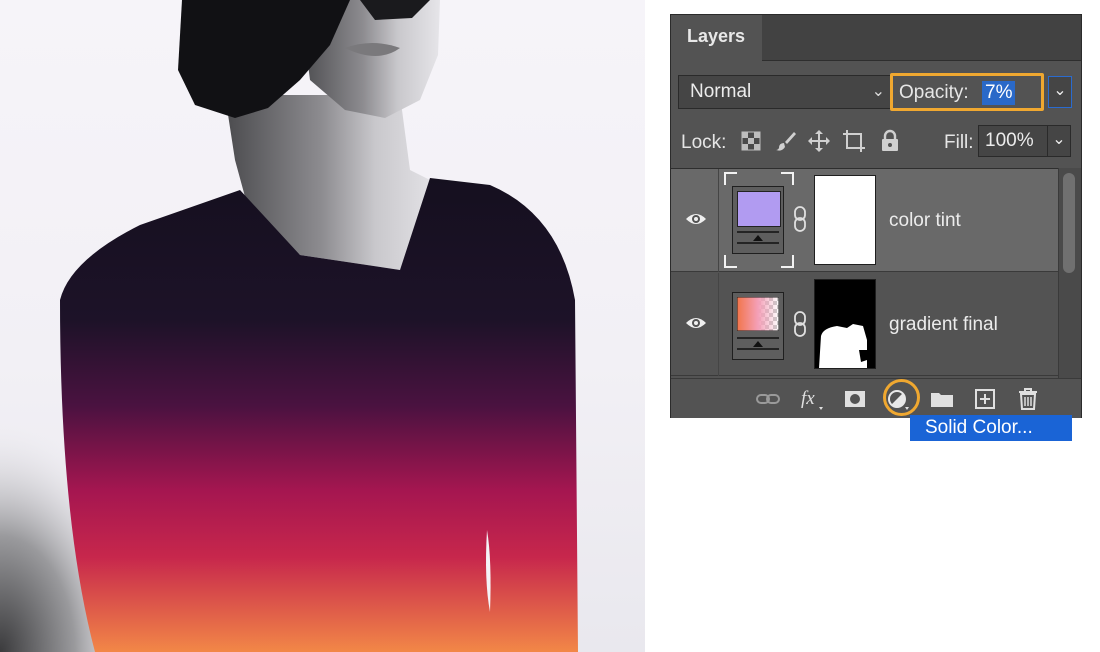 The image size is (1100, 652). I want to click on mask-silhouette-shape, so click(843, 346).